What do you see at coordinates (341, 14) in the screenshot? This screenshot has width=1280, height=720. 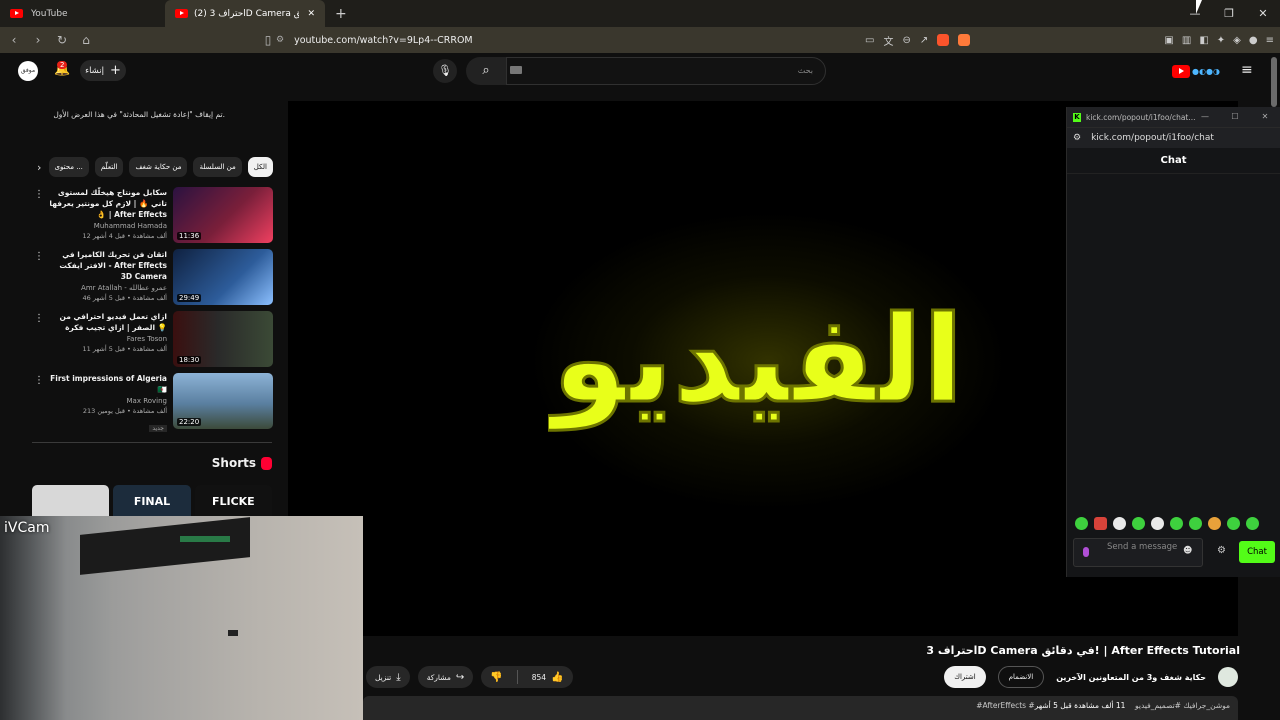 I see `new-tab-button: +` at bounding box center [341, 14].